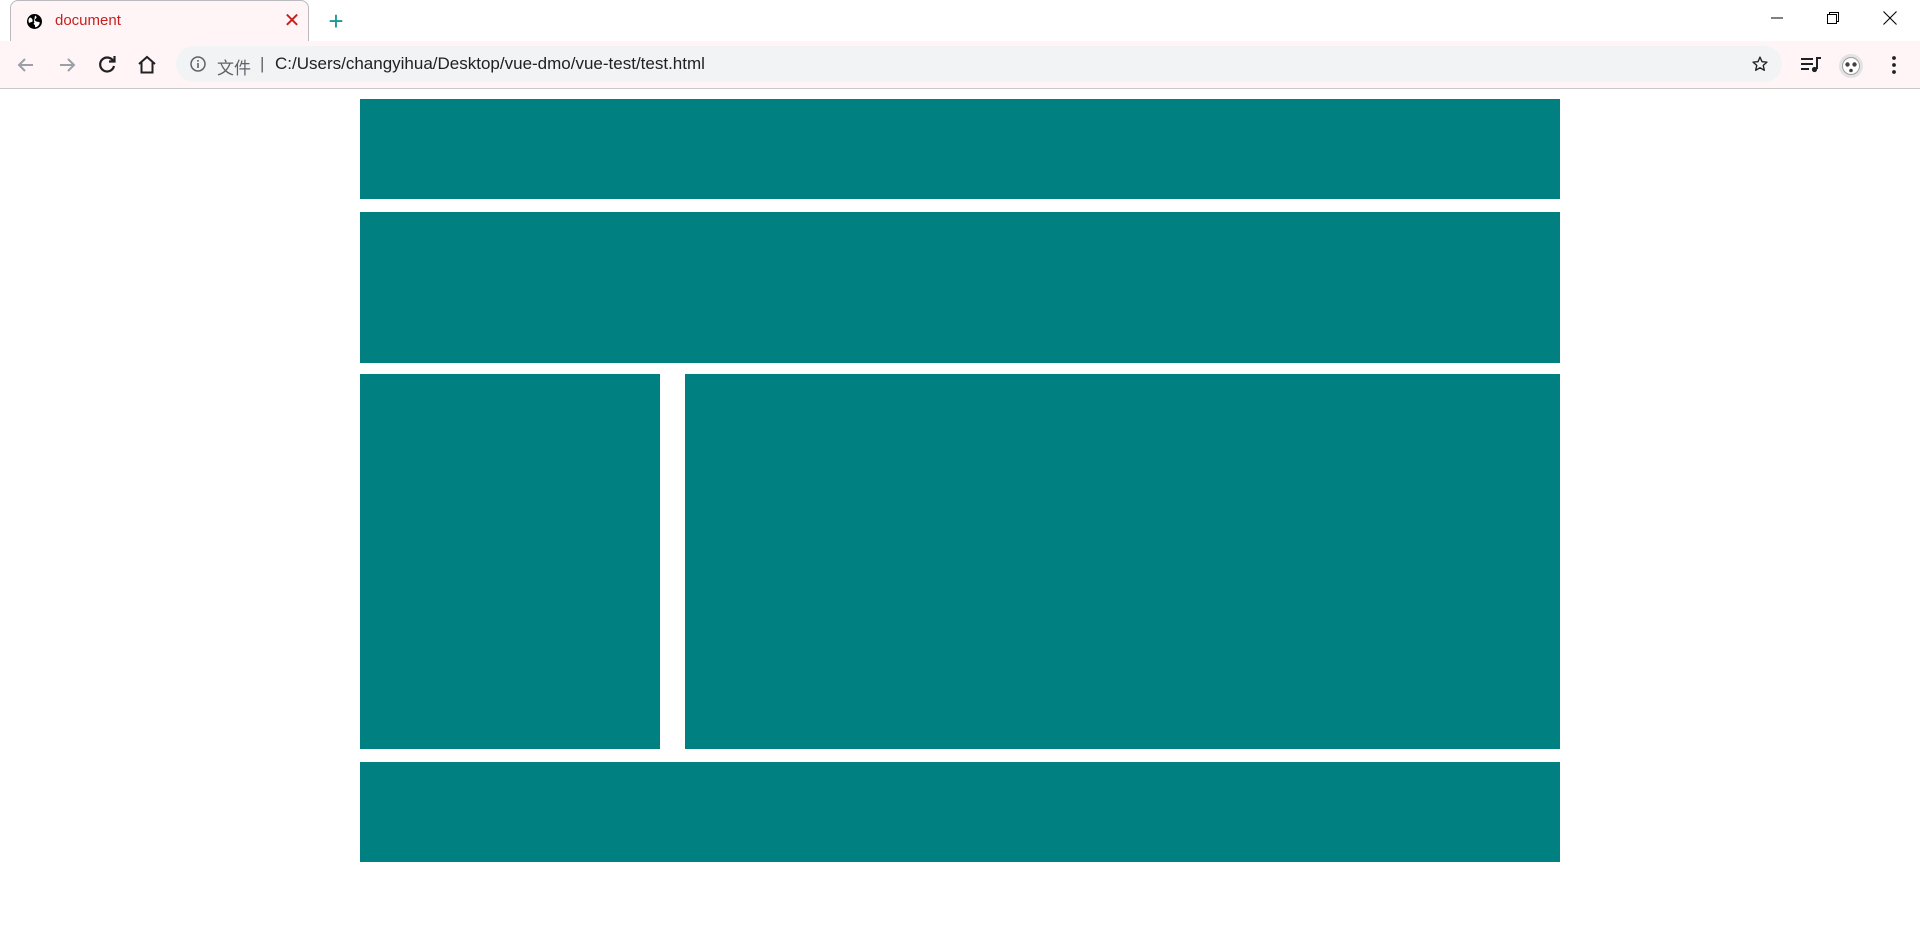 This screenshot has height=928, width=1920. What do you see at coordinates (159, 20) in the screenshot?
I see `browser-tab: document ✕` at bounding box center [159, 20].